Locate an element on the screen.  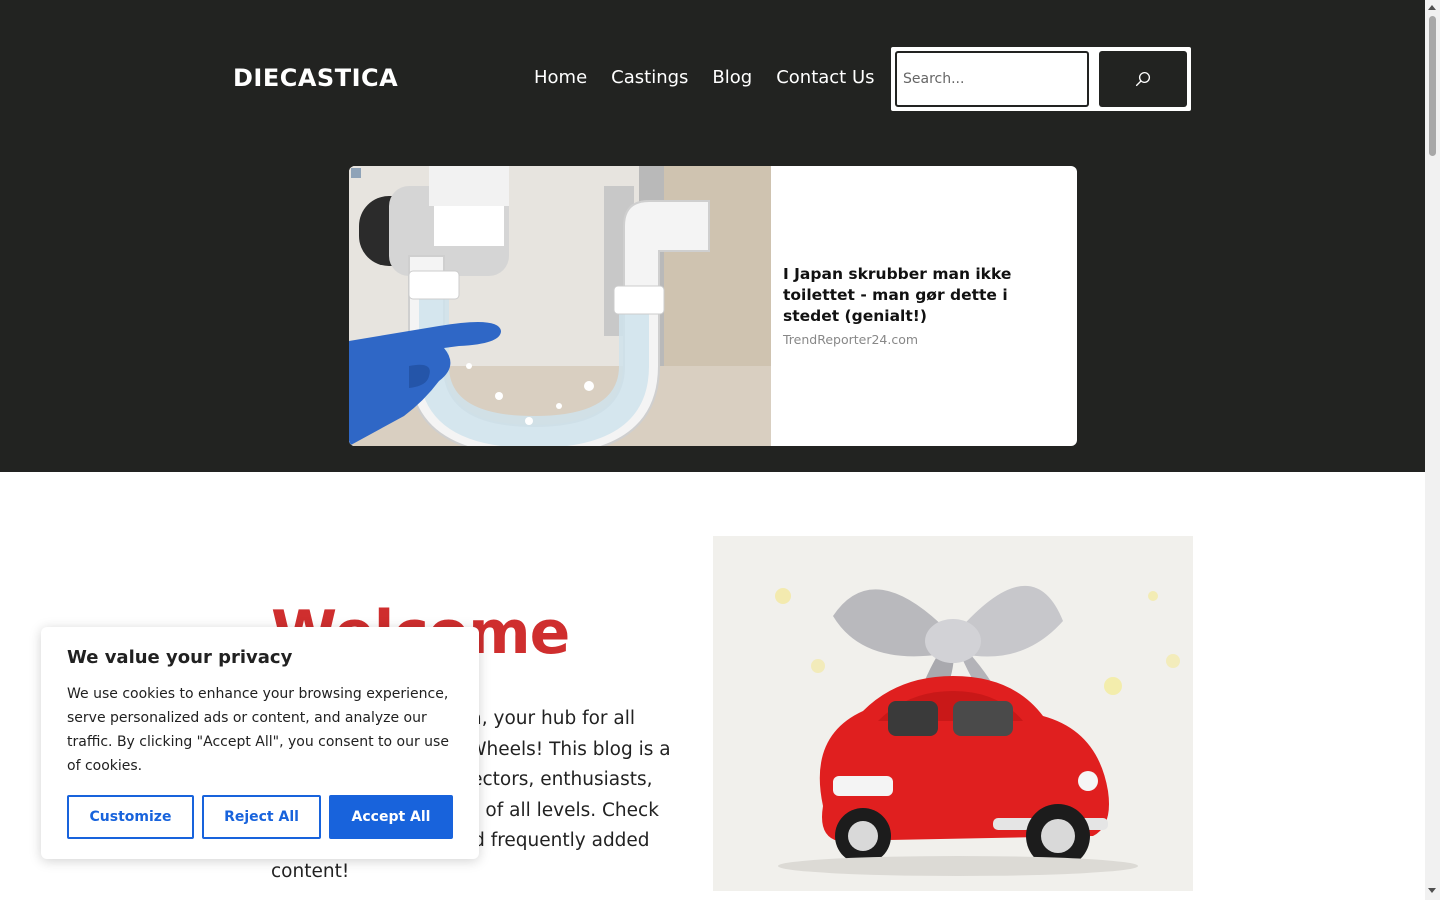
nav-item-castings: Castings is located at coordinates (649, 77).